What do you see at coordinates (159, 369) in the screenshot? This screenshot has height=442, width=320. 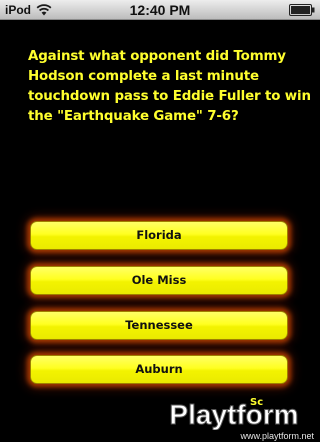 I see `answer-button-auburn: Auburn` at bounding box center [159, 369].